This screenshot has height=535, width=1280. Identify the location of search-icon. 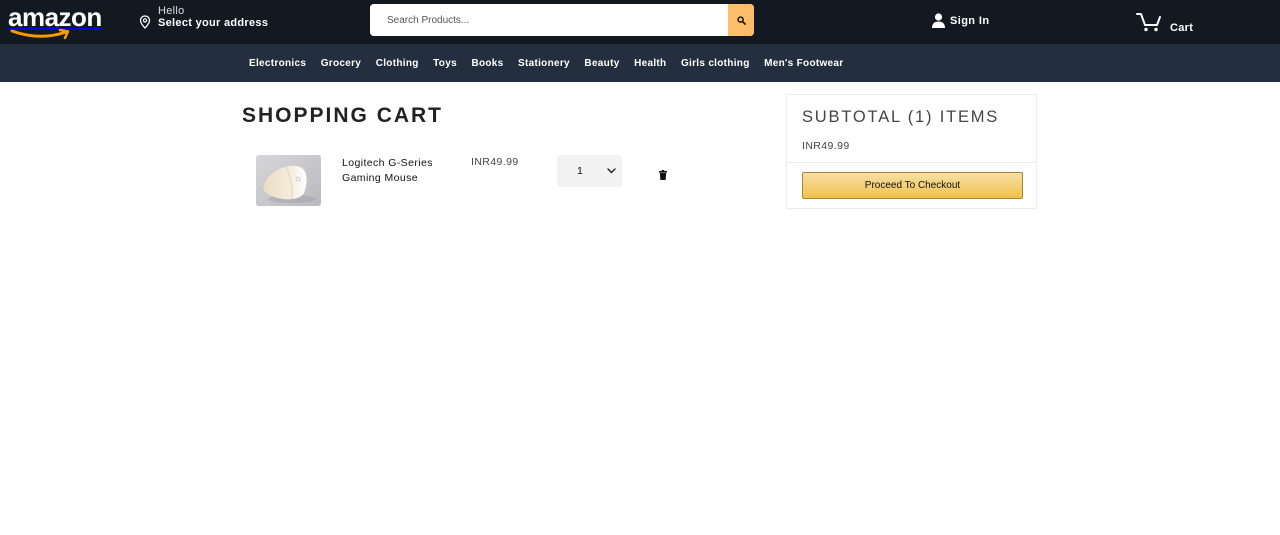
(741, 20).